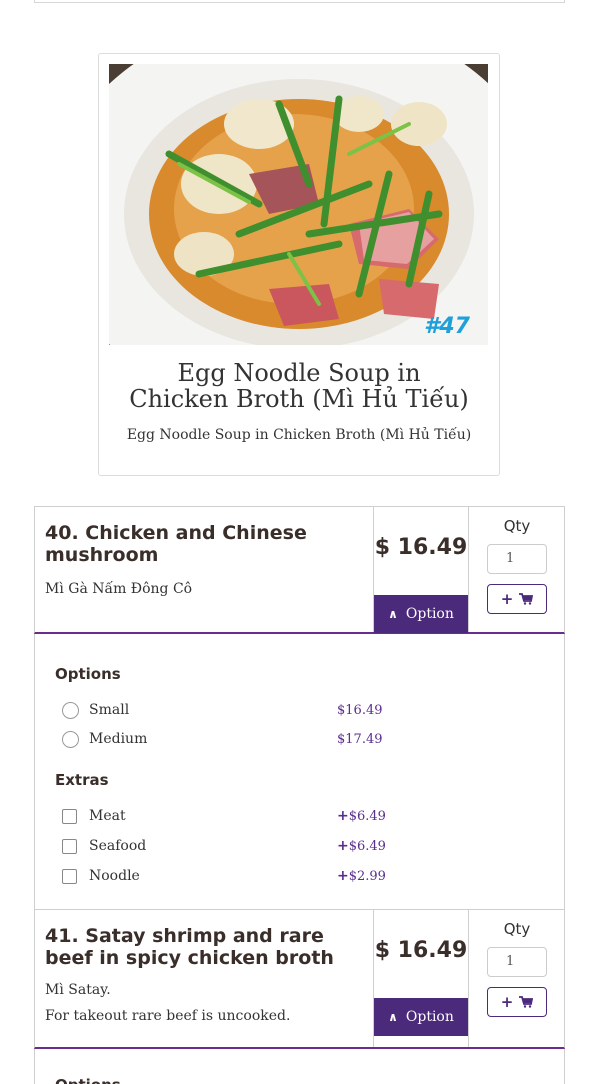 This screenshot has width=605, height=1084. Describe the element at coordinates (299, 1) in the screenshot. I see `previous-card-edge` at that location.